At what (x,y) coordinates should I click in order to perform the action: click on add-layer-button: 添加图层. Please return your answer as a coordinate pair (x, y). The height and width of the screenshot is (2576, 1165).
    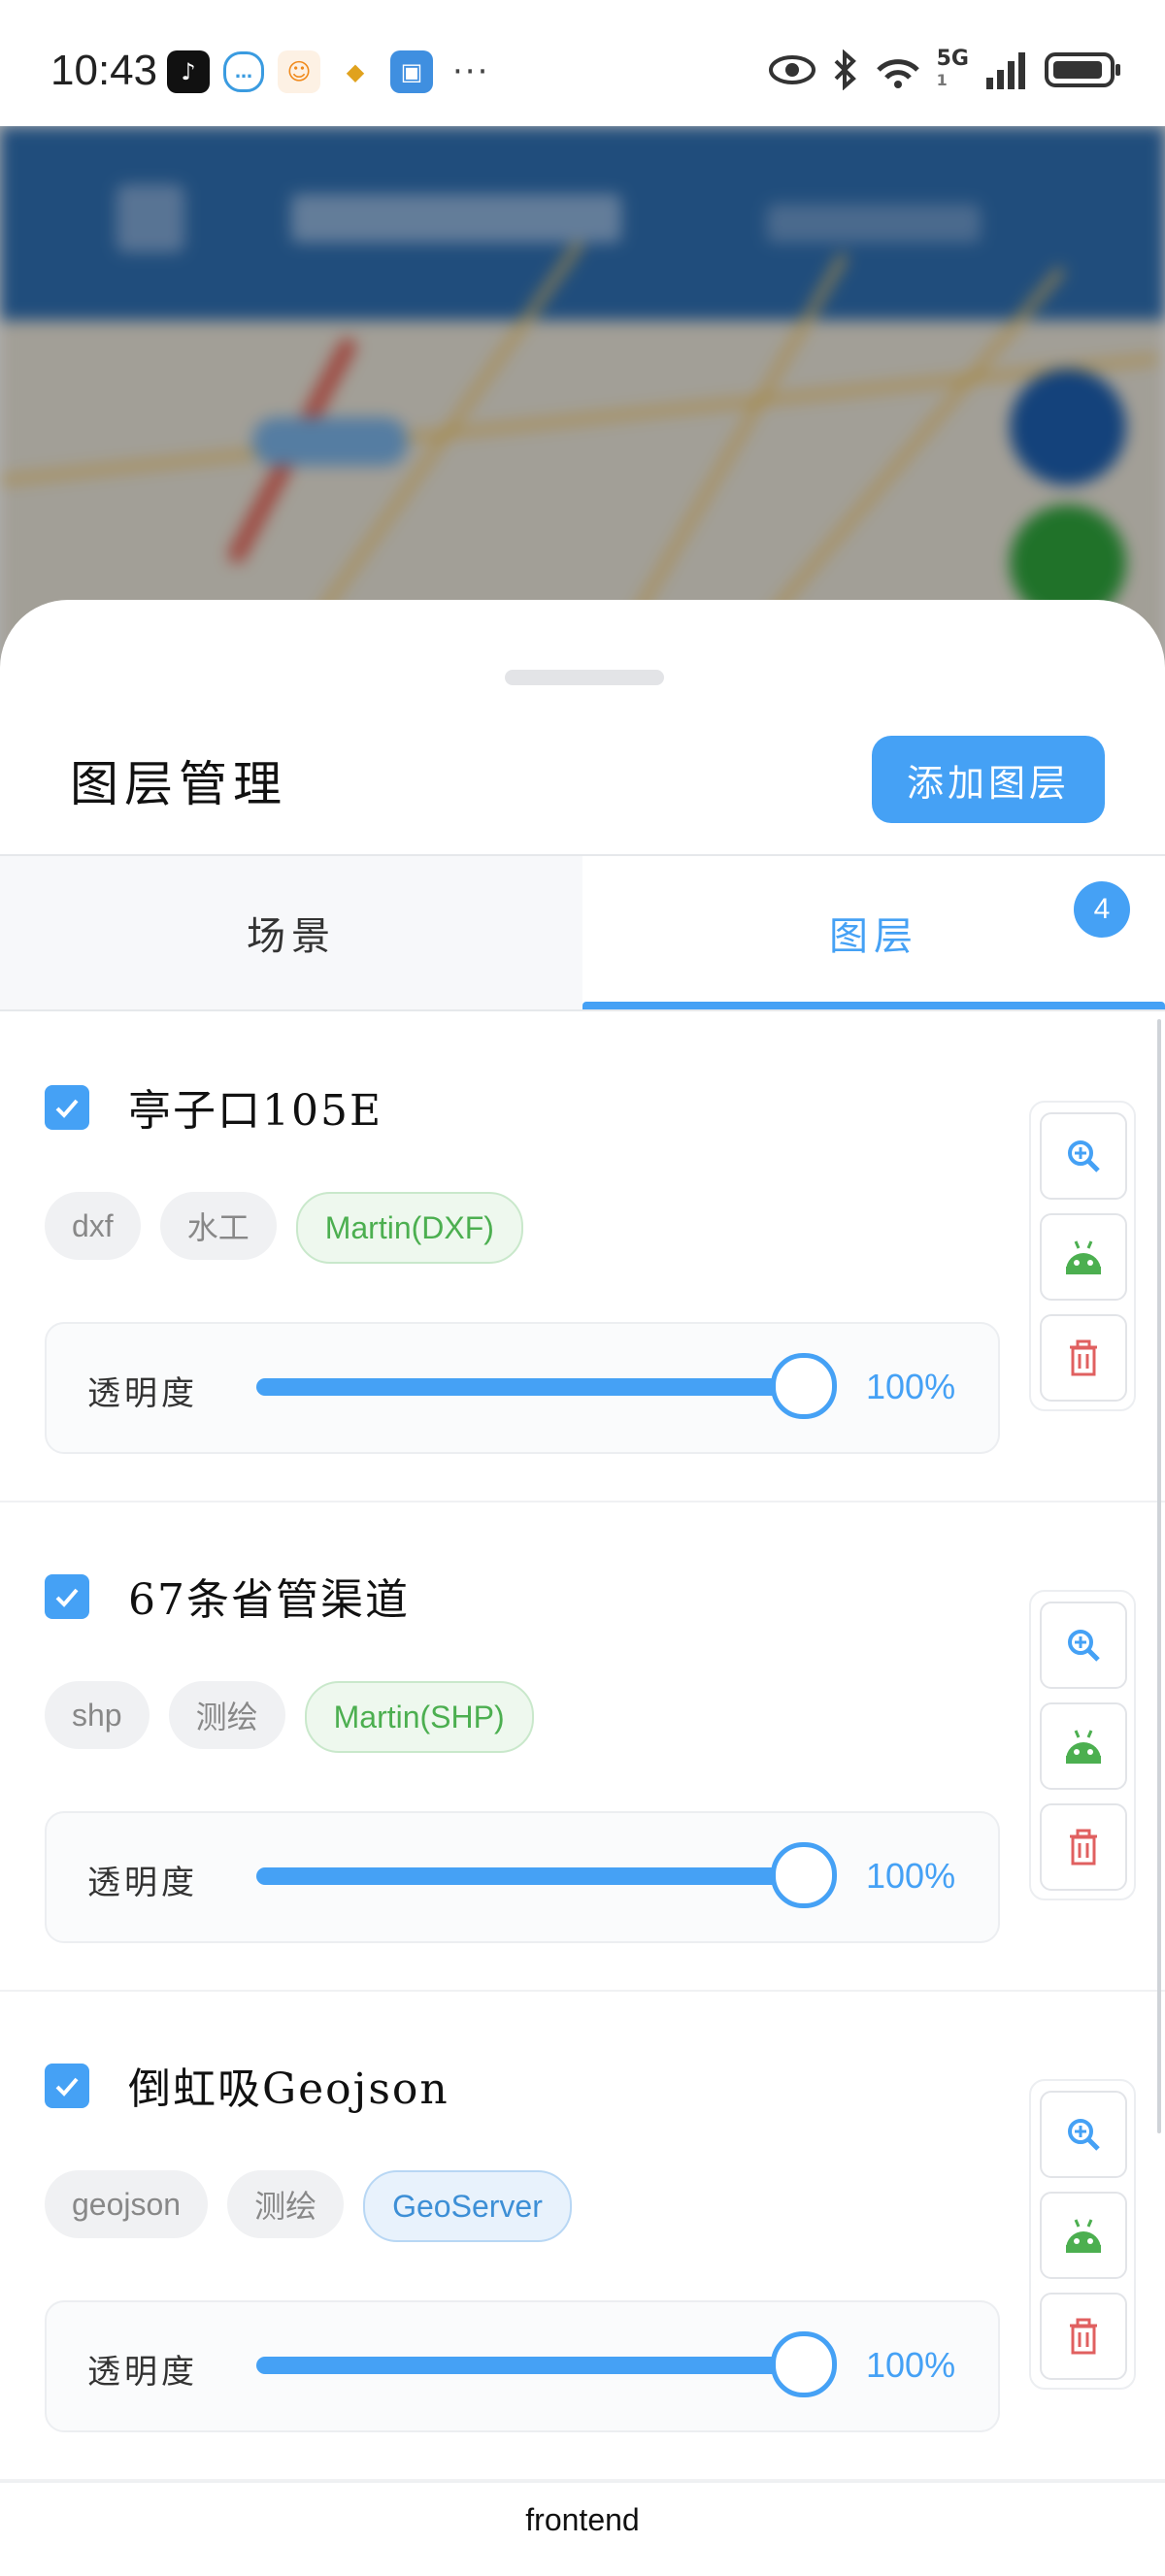
    Looking at the image, I should click on (988, 779).